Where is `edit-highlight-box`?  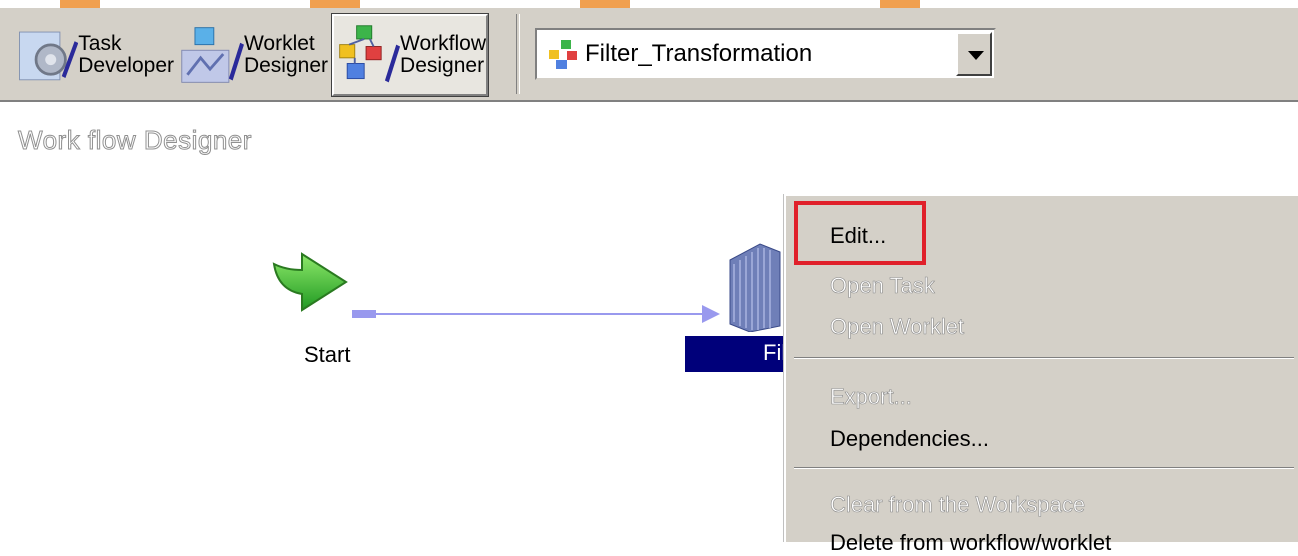
edit-highlight-box is located at coordinates (860, 233).